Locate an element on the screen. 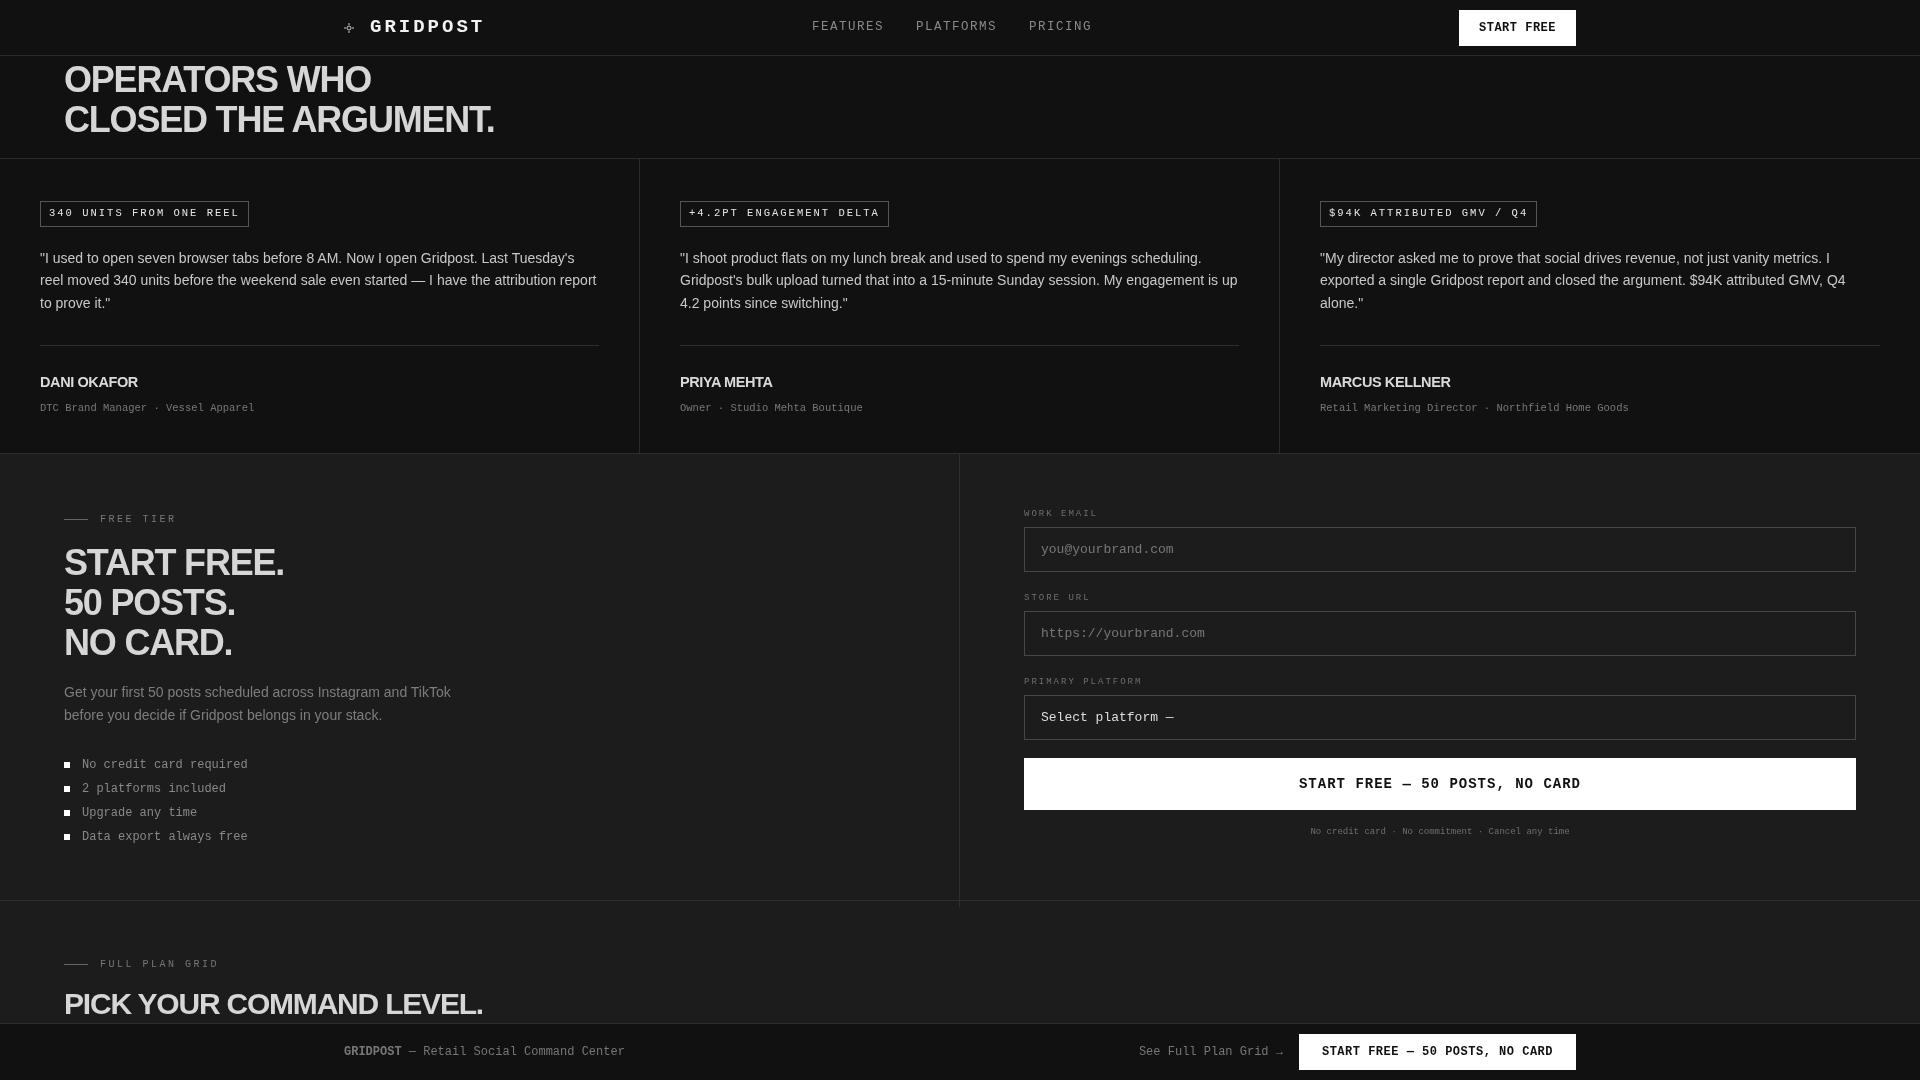  eyebrow-label: FREE TIER is located at coordinates (138, 520).